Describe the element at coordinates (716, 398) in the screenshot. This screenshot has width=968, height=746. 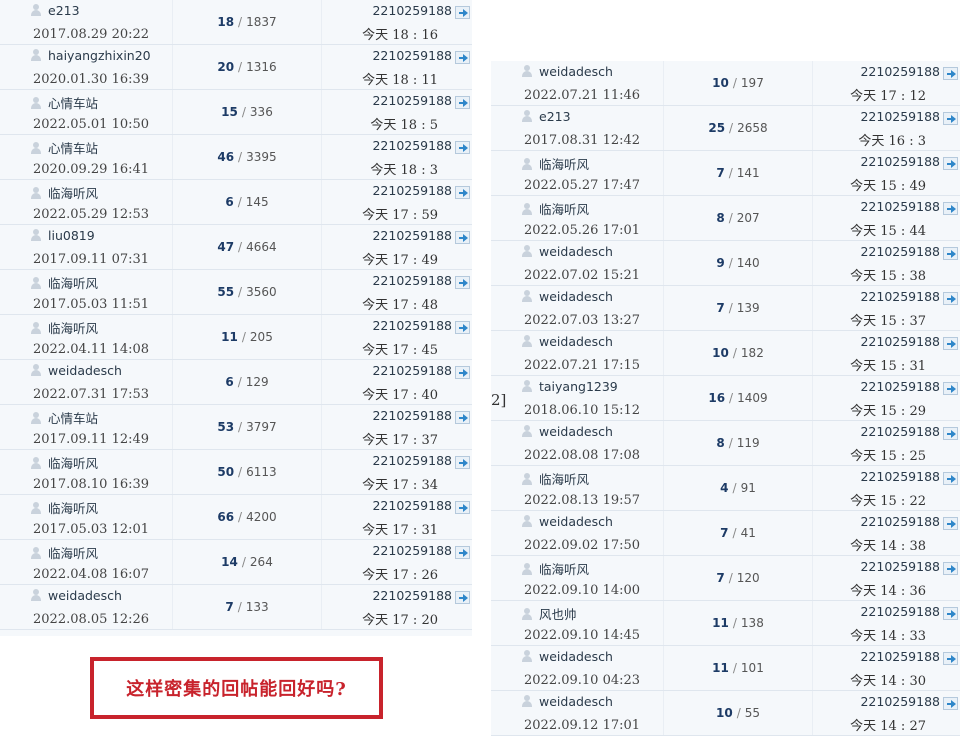
I see `reply-count: 16` at that location.